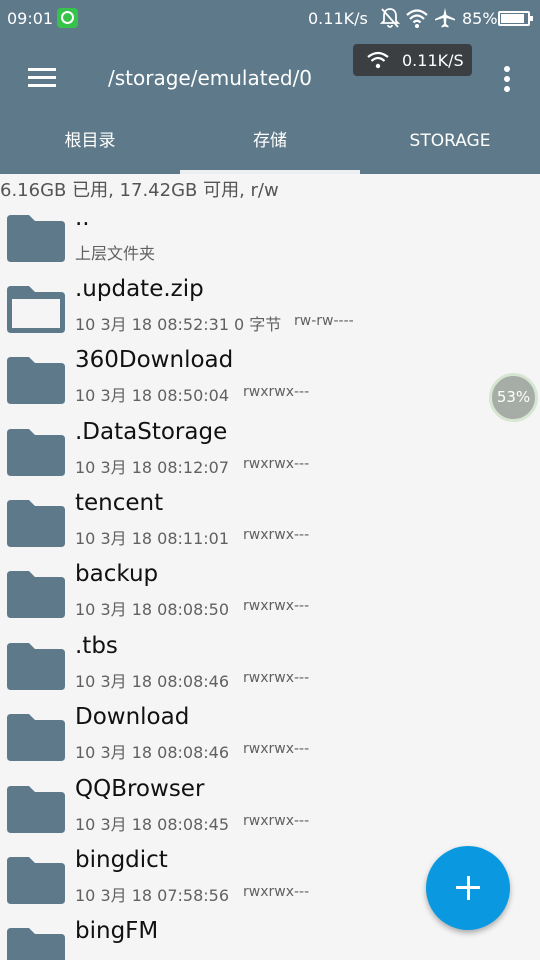 The width and height of the screenshot is (540, 960). Describe the element at coordinates (67, 18) in the screenshot. I see `wechat-icon` at that location.